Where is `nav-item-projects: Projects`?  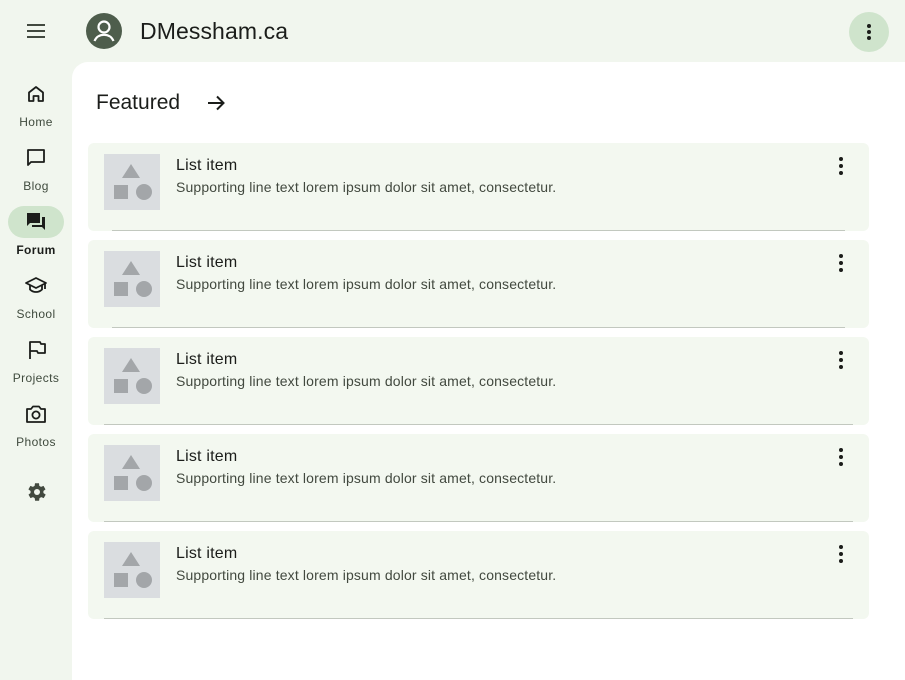 nav-item-projects: Projects is located at coordinates (36, 362).